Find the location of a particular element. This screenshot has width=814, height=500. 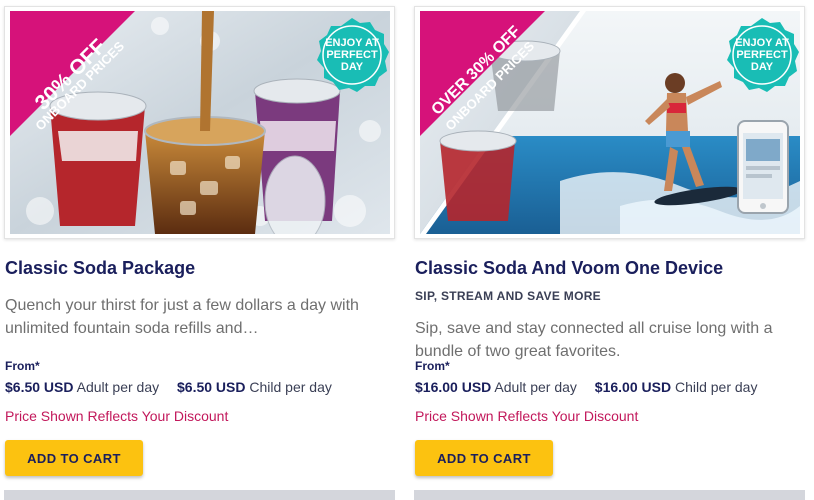

product-title: Classic Soda And Voom One Device is located at coordinates (569, 268).